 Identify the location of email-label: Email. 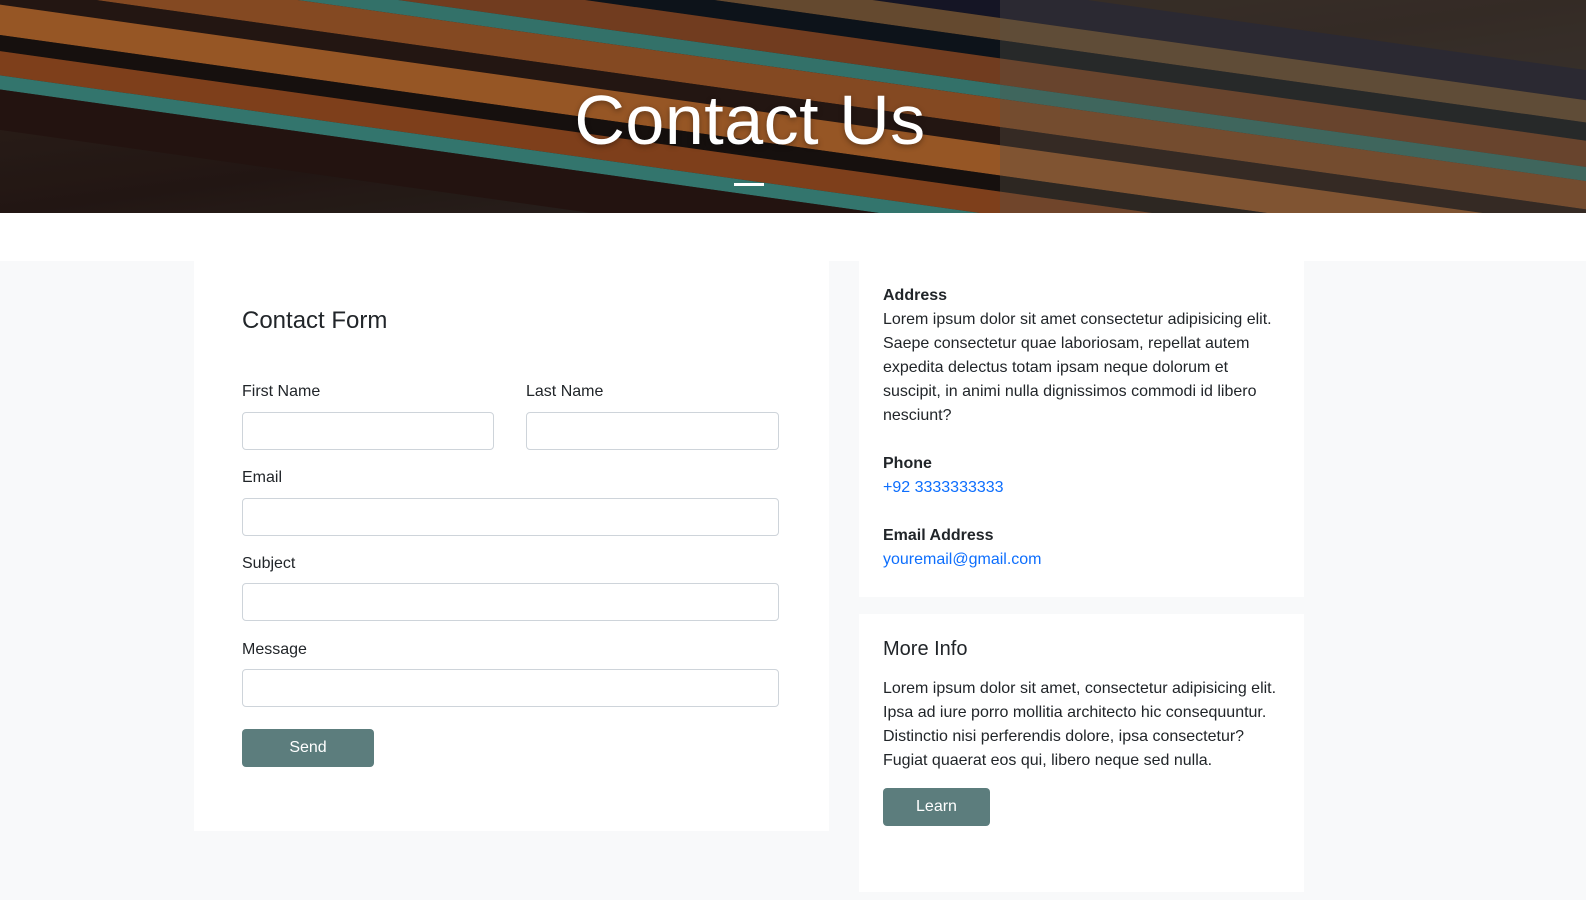
(262, 477).